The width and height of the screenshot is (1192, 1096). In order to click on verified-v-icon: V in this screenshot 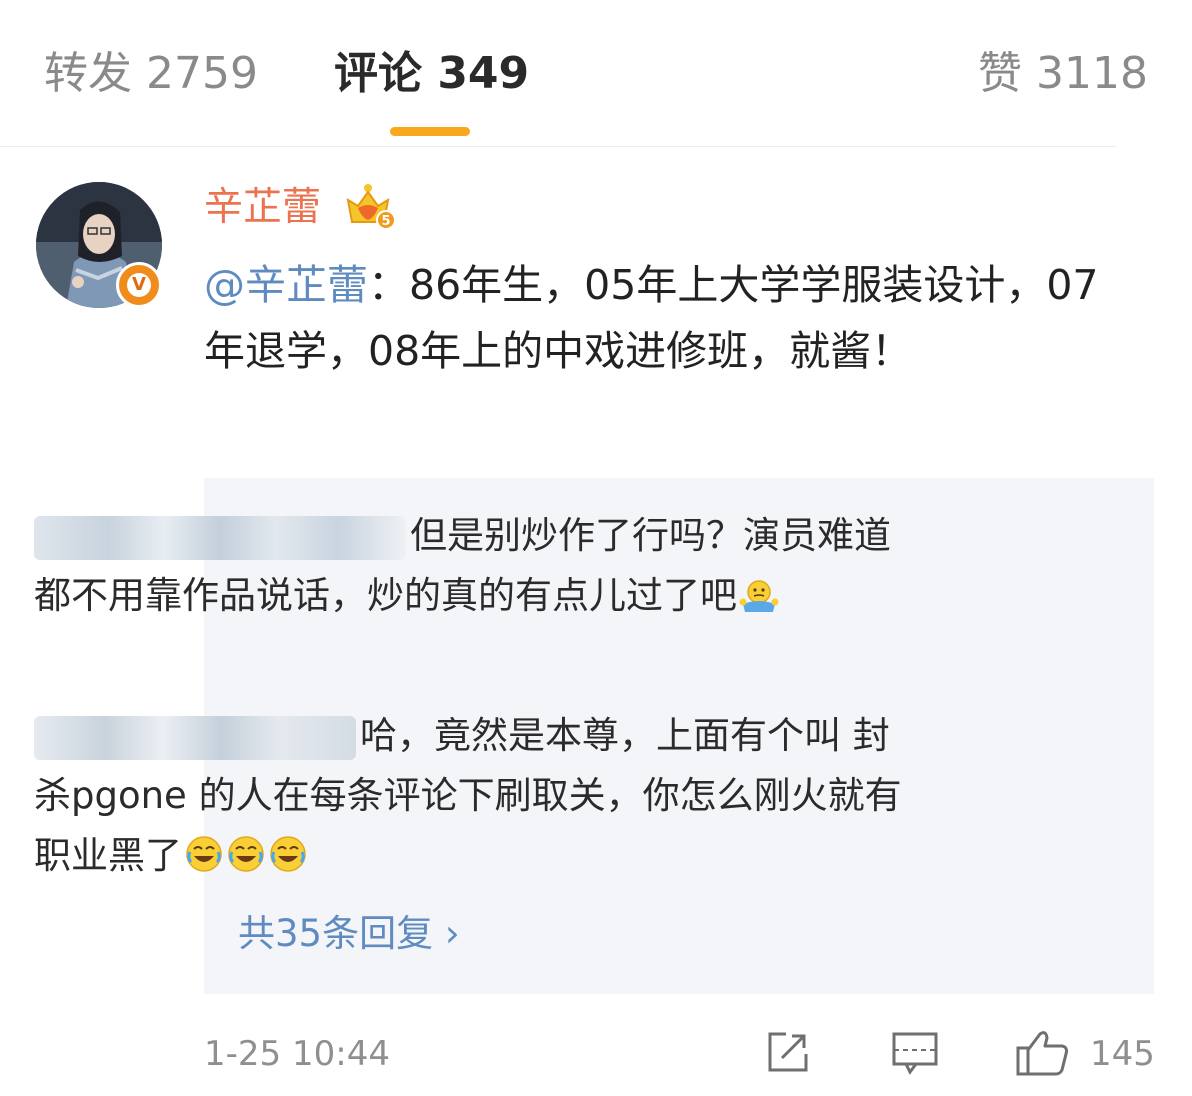, I will do `click(139, 285)`.